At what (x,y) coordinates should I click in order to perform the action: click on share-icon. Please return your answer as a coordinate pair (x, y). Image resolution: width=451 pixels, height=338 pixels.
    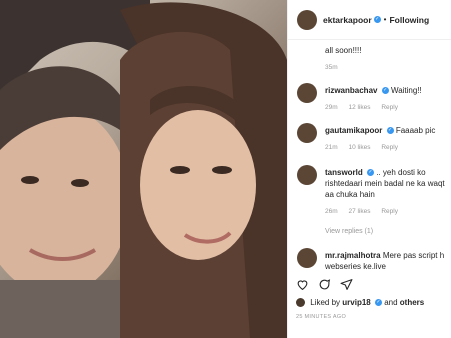
    Looking at the image, I should click on (346, 284).